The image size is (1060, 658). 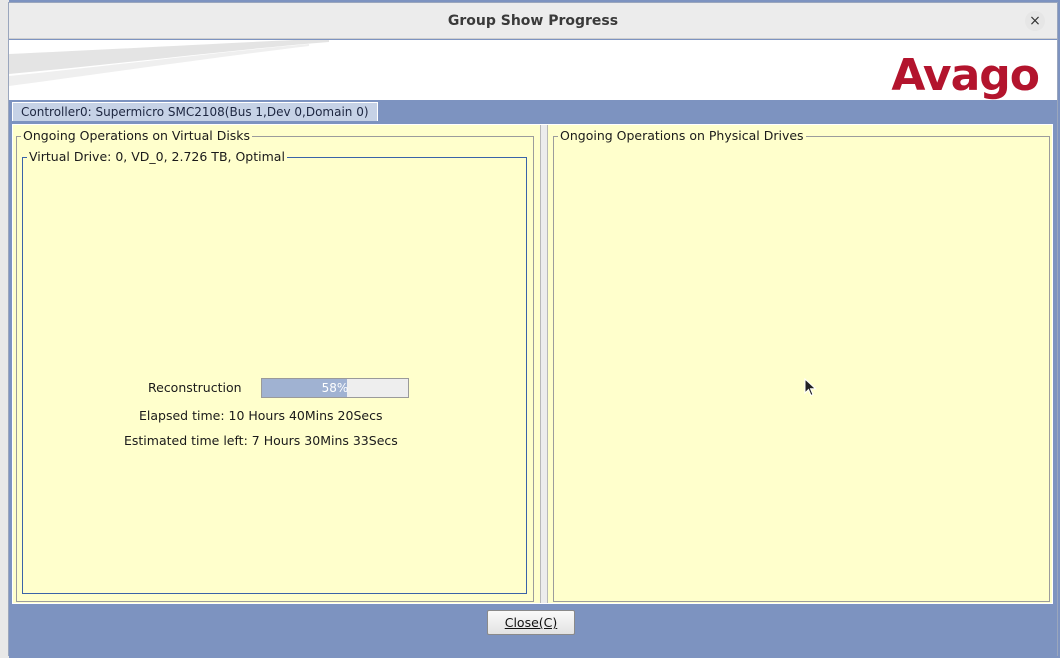 I want to click on mouse-cursor-icon, so click(x=810, y=387).